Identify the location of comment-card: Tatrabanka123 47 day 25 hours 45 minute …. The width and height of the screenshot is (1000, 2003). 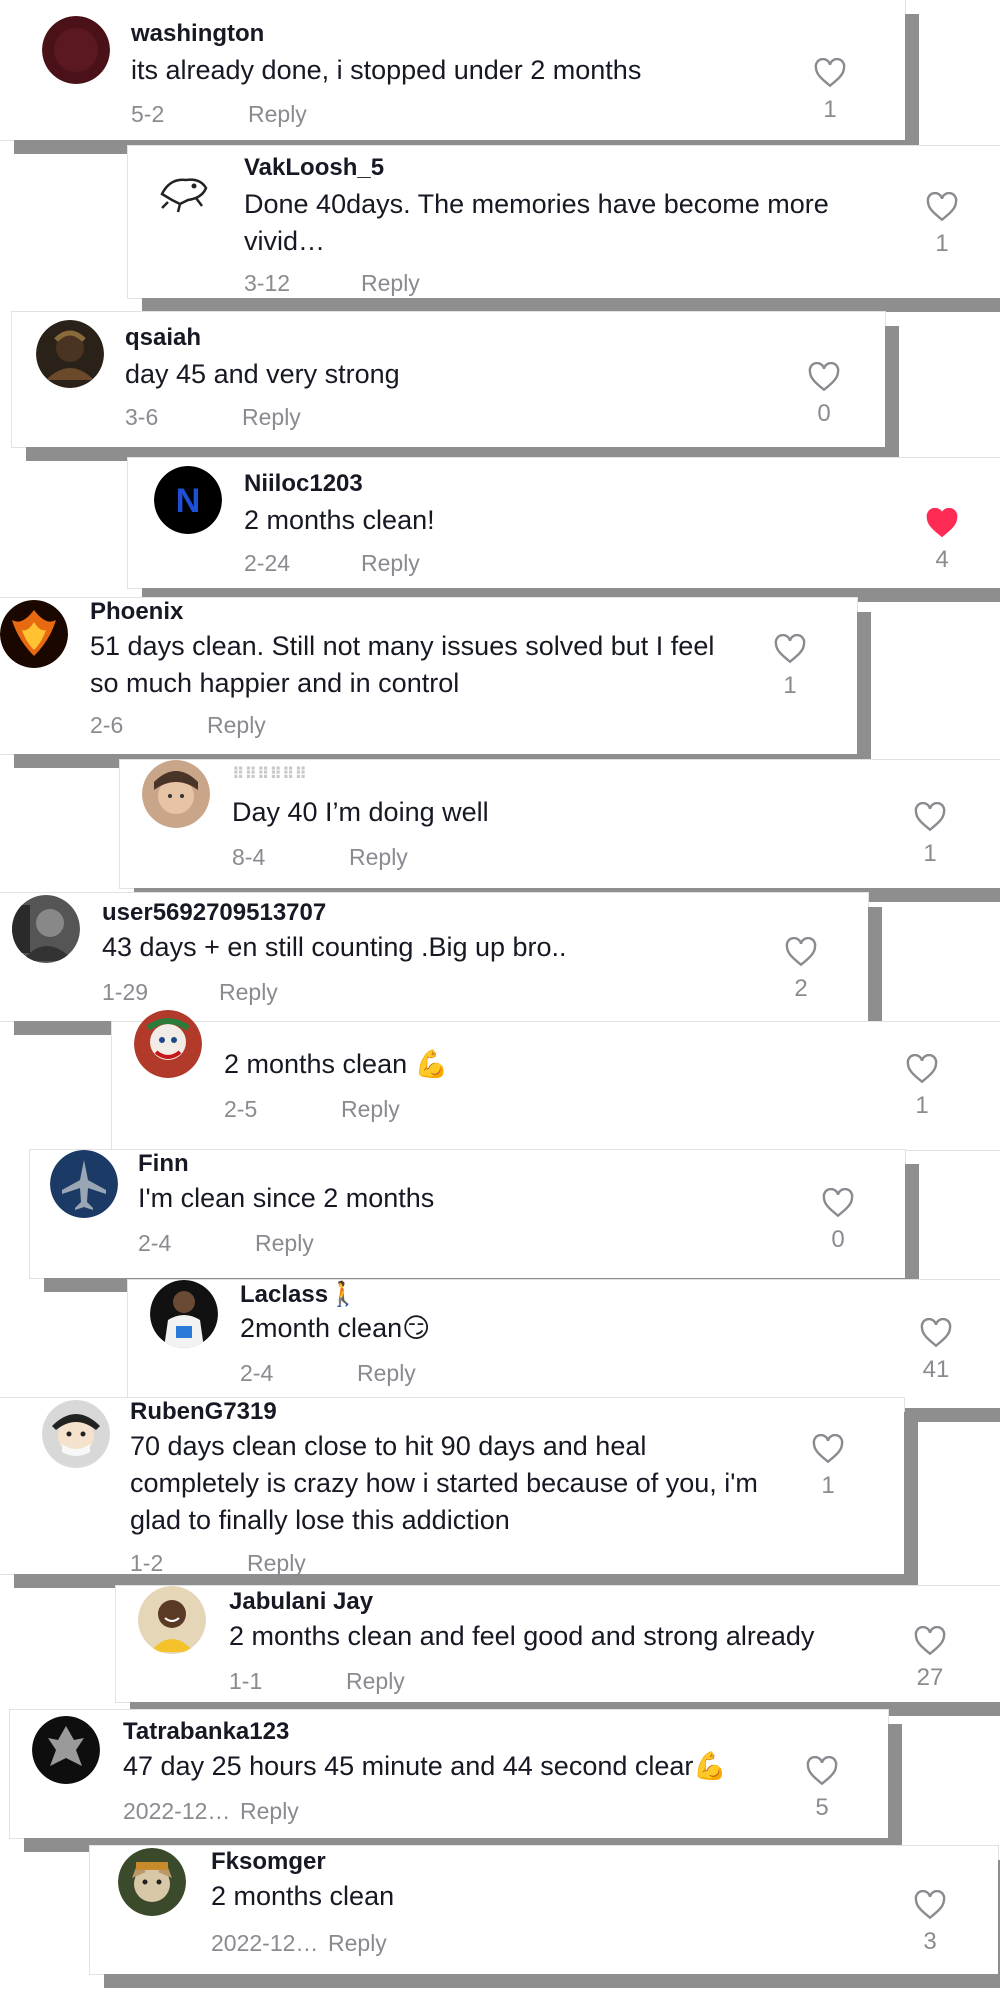
(449, 1774).